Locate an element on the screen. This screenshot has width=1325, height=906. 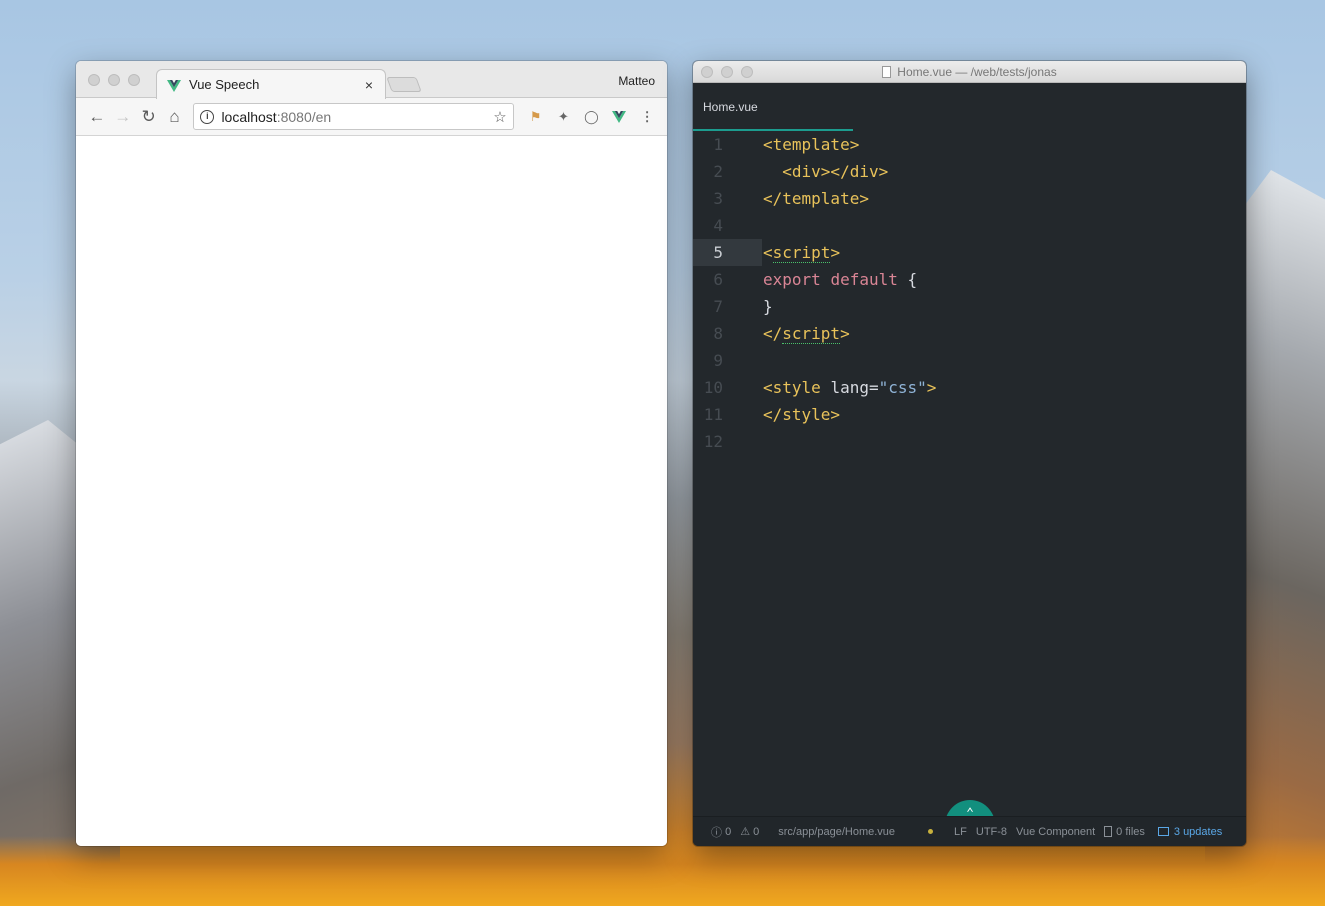
window-controls is located at coordinates (114, 80).